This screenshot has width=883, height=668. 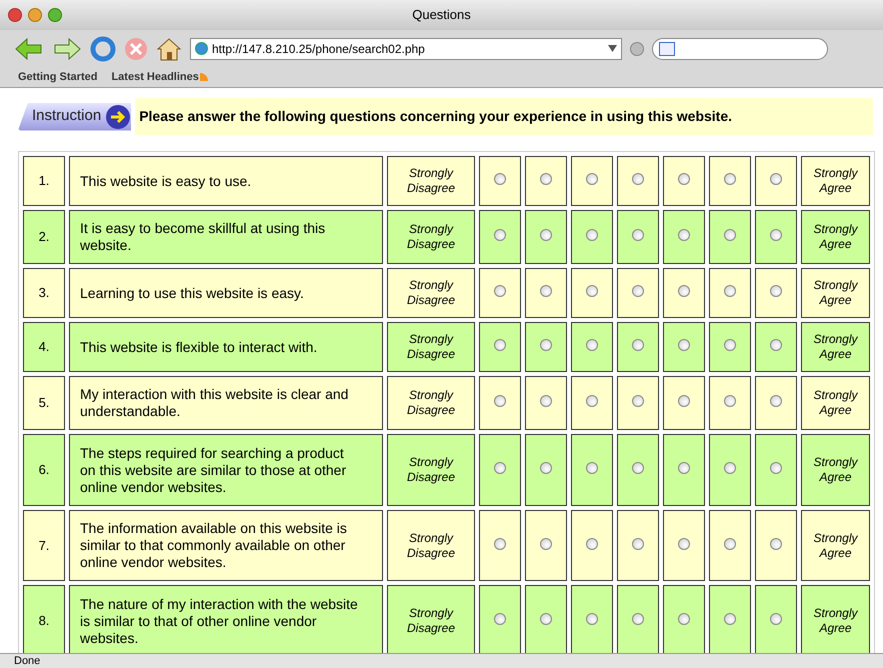 I want to click on question-text: The steps required for searching a product on this website are similar to those at other online vendor websites., so click(x=226, y=470).